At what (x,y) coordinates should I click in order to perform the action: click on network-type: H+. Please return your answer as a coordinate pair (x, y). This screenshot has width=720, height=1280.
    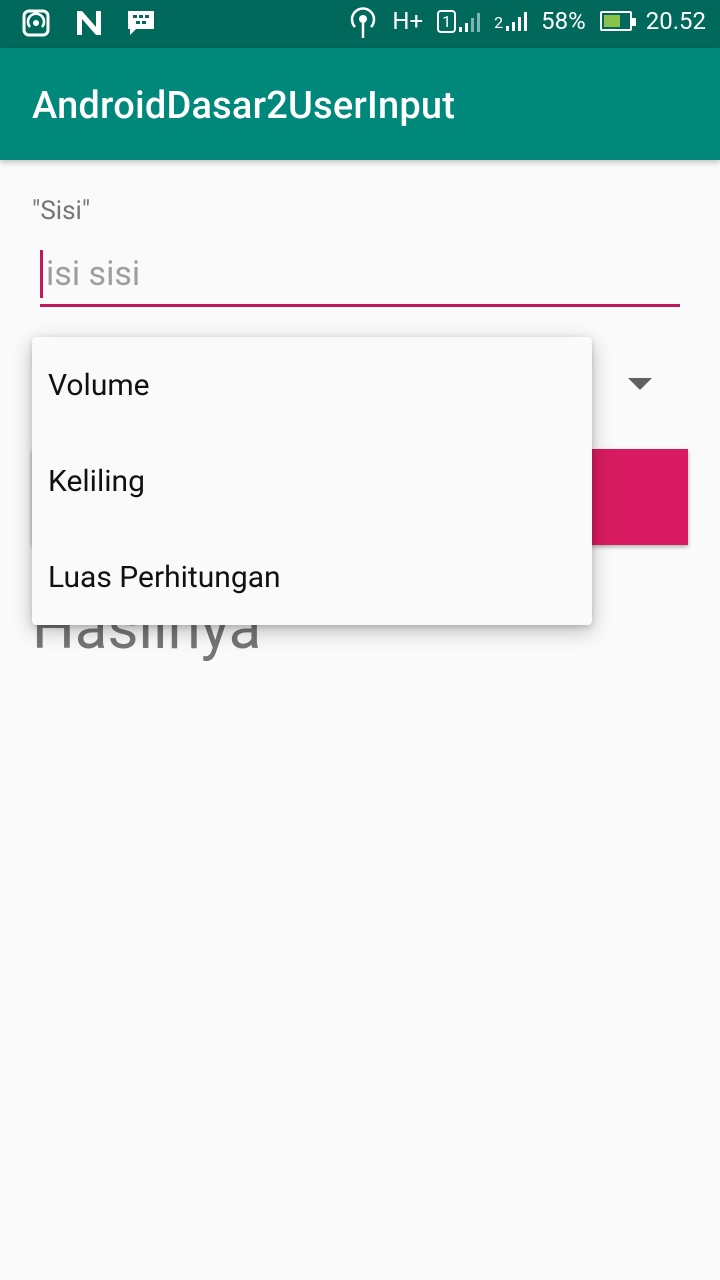
    Looking at the image, I should click on (408, 21).